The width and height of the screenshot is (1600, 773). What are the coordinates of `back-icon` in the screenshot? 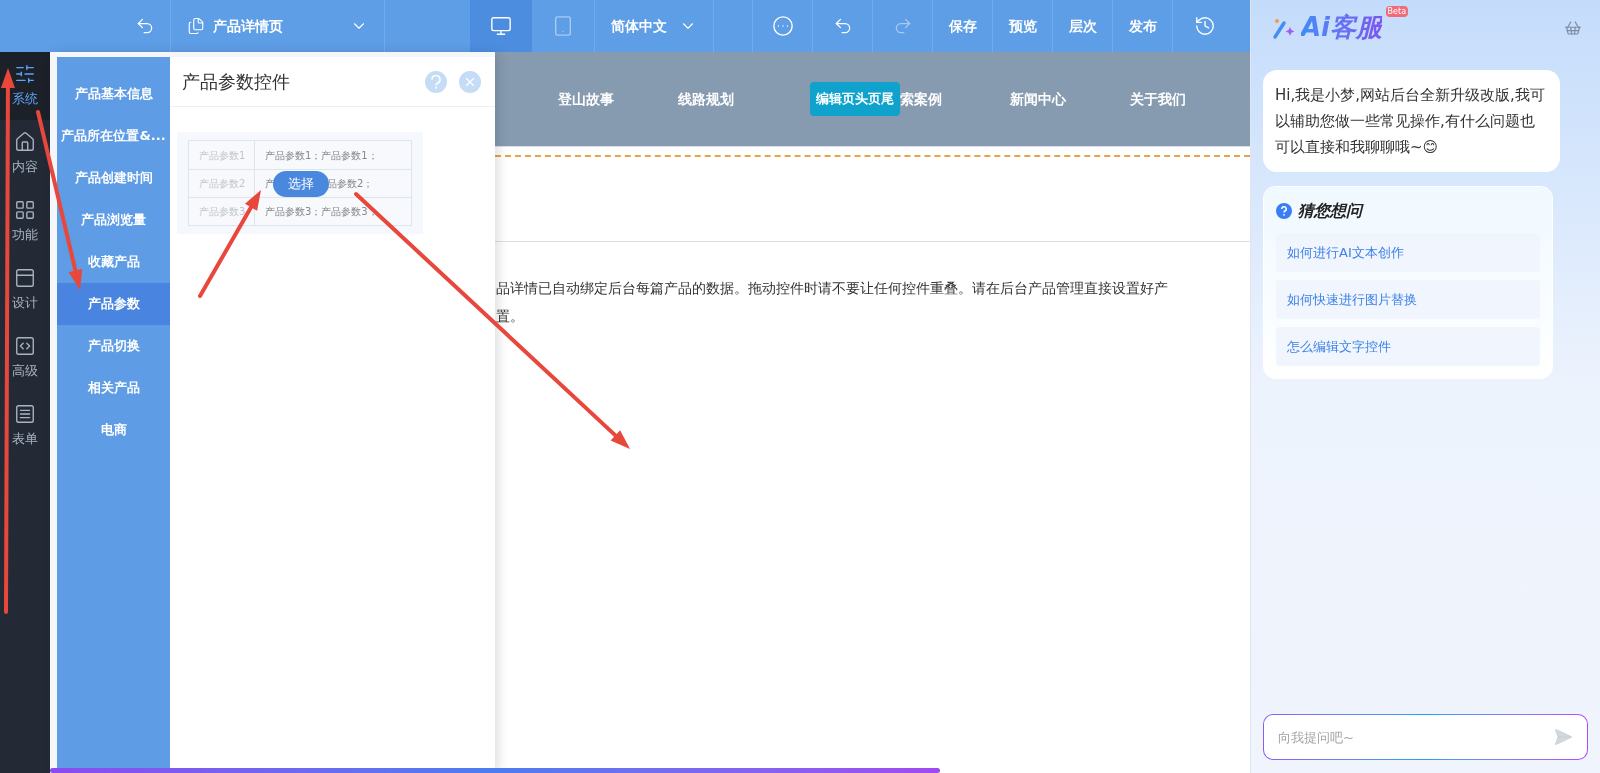 It's located at (145, 26).